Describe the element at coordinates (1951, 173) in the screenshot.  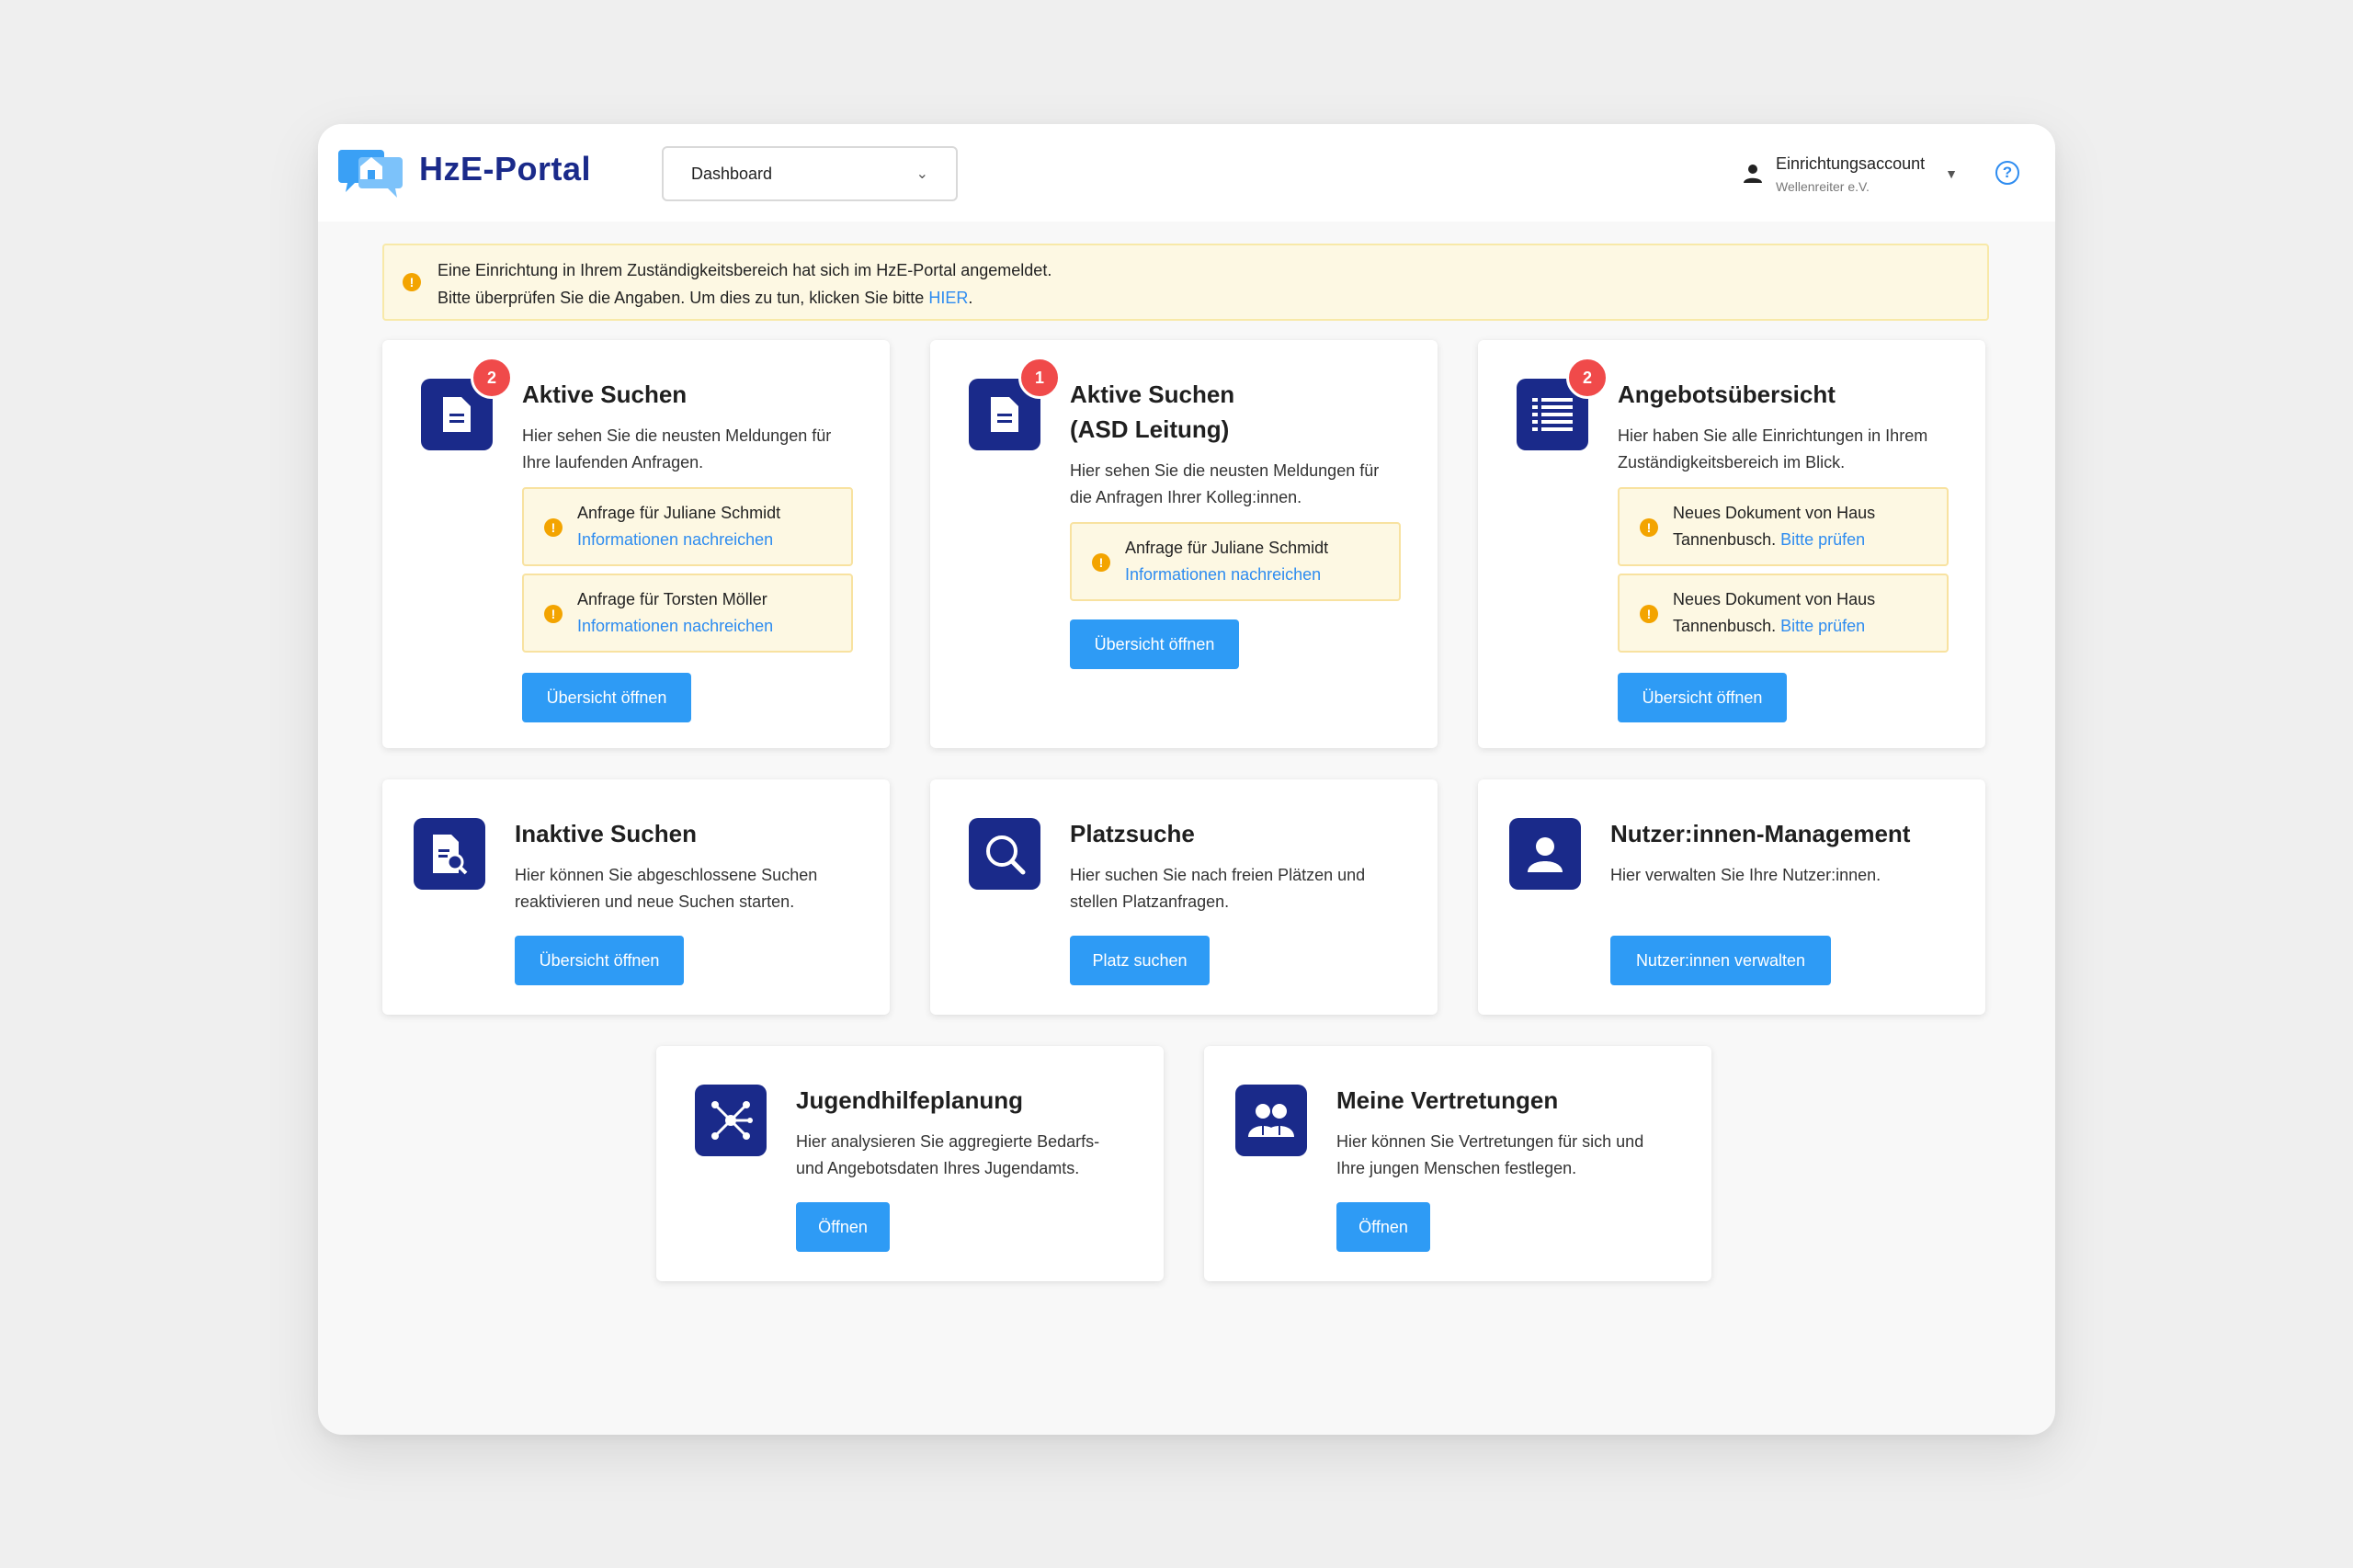
I see `caret-down-icon: ▼` at that location.